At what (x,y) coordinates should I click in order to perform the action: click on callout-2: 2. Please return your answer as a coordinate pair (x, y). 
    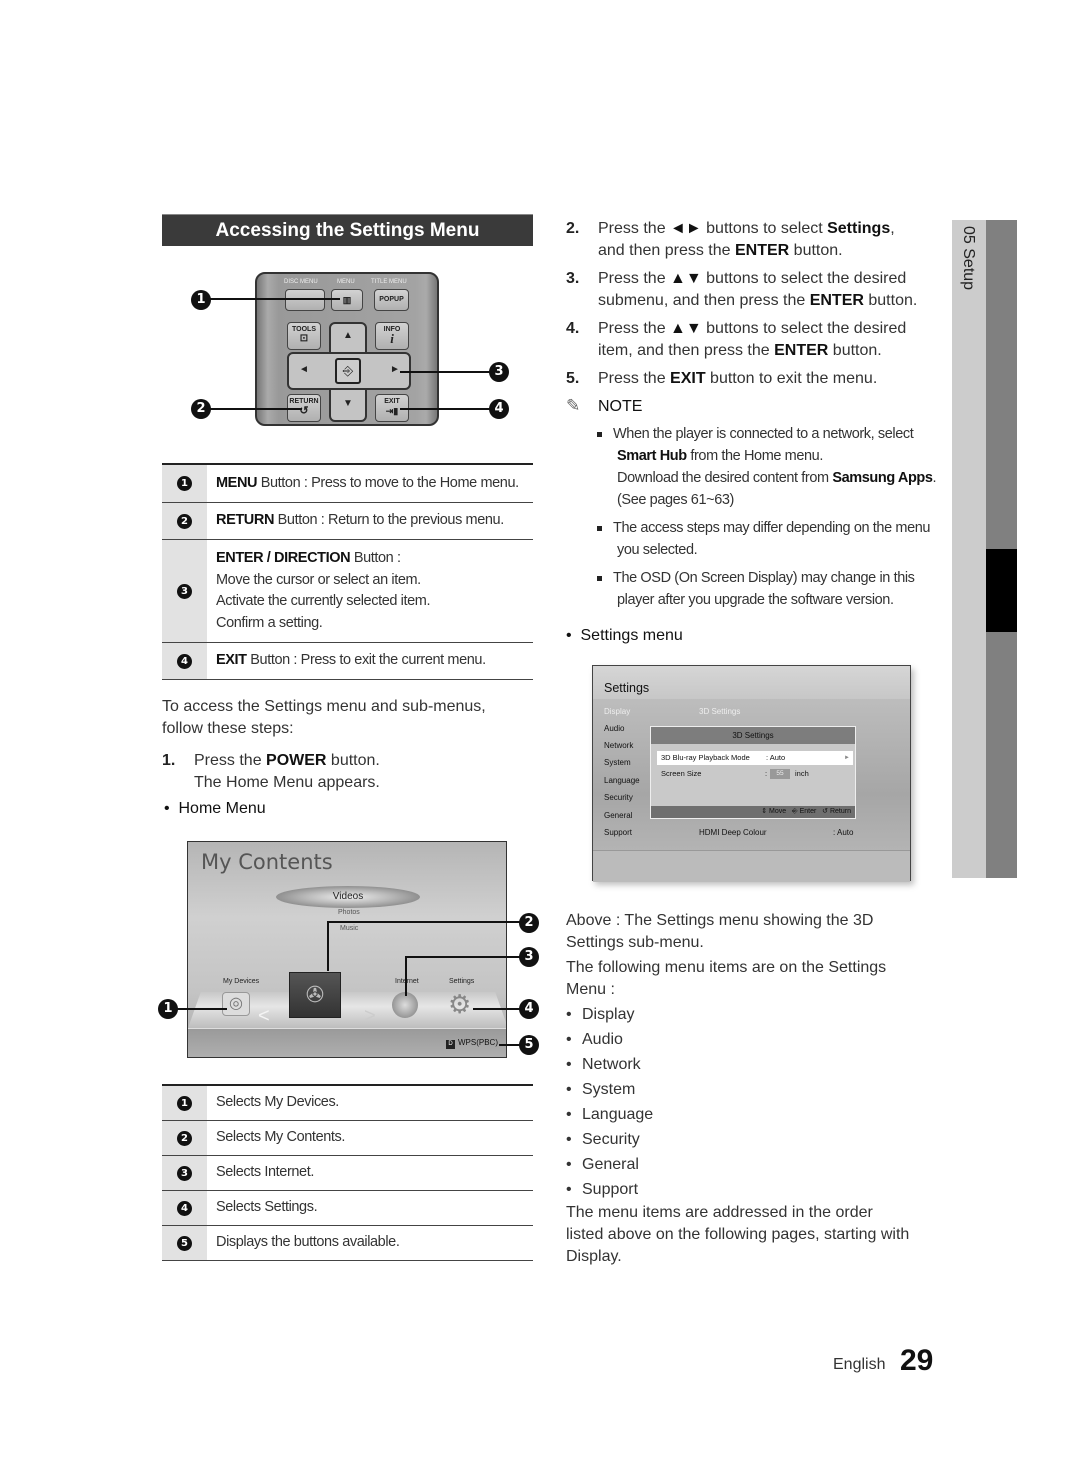
    Looking at the image, I should click on (529, 923).